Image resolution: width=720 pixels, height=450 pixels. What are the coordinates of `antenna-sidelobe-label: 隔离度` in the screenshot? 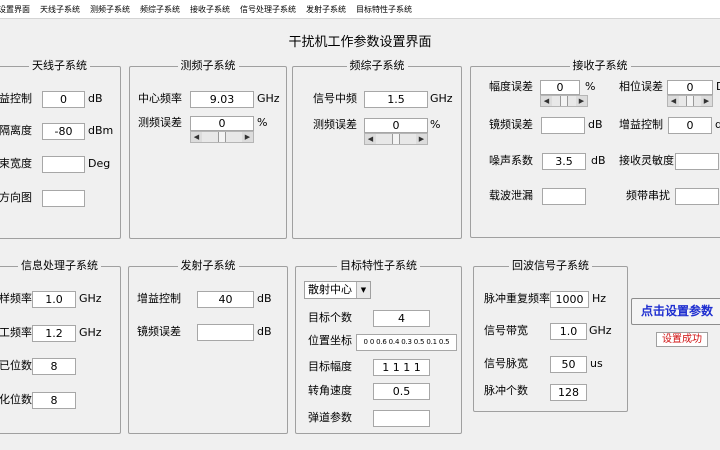 It's located at (16, 130).